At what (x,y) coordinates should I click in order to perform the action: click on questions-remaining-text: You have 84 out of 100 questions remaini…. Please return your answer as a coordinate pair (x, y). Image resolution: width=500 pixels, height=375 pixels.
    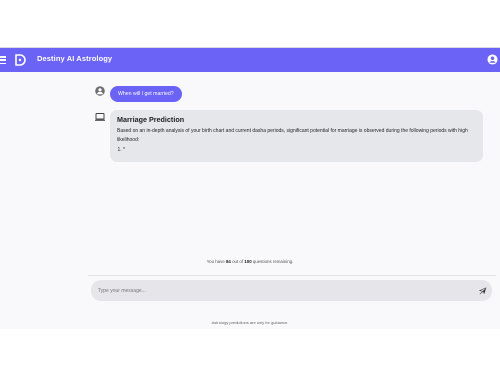
    Looking at the image, I should click on (250, 261).